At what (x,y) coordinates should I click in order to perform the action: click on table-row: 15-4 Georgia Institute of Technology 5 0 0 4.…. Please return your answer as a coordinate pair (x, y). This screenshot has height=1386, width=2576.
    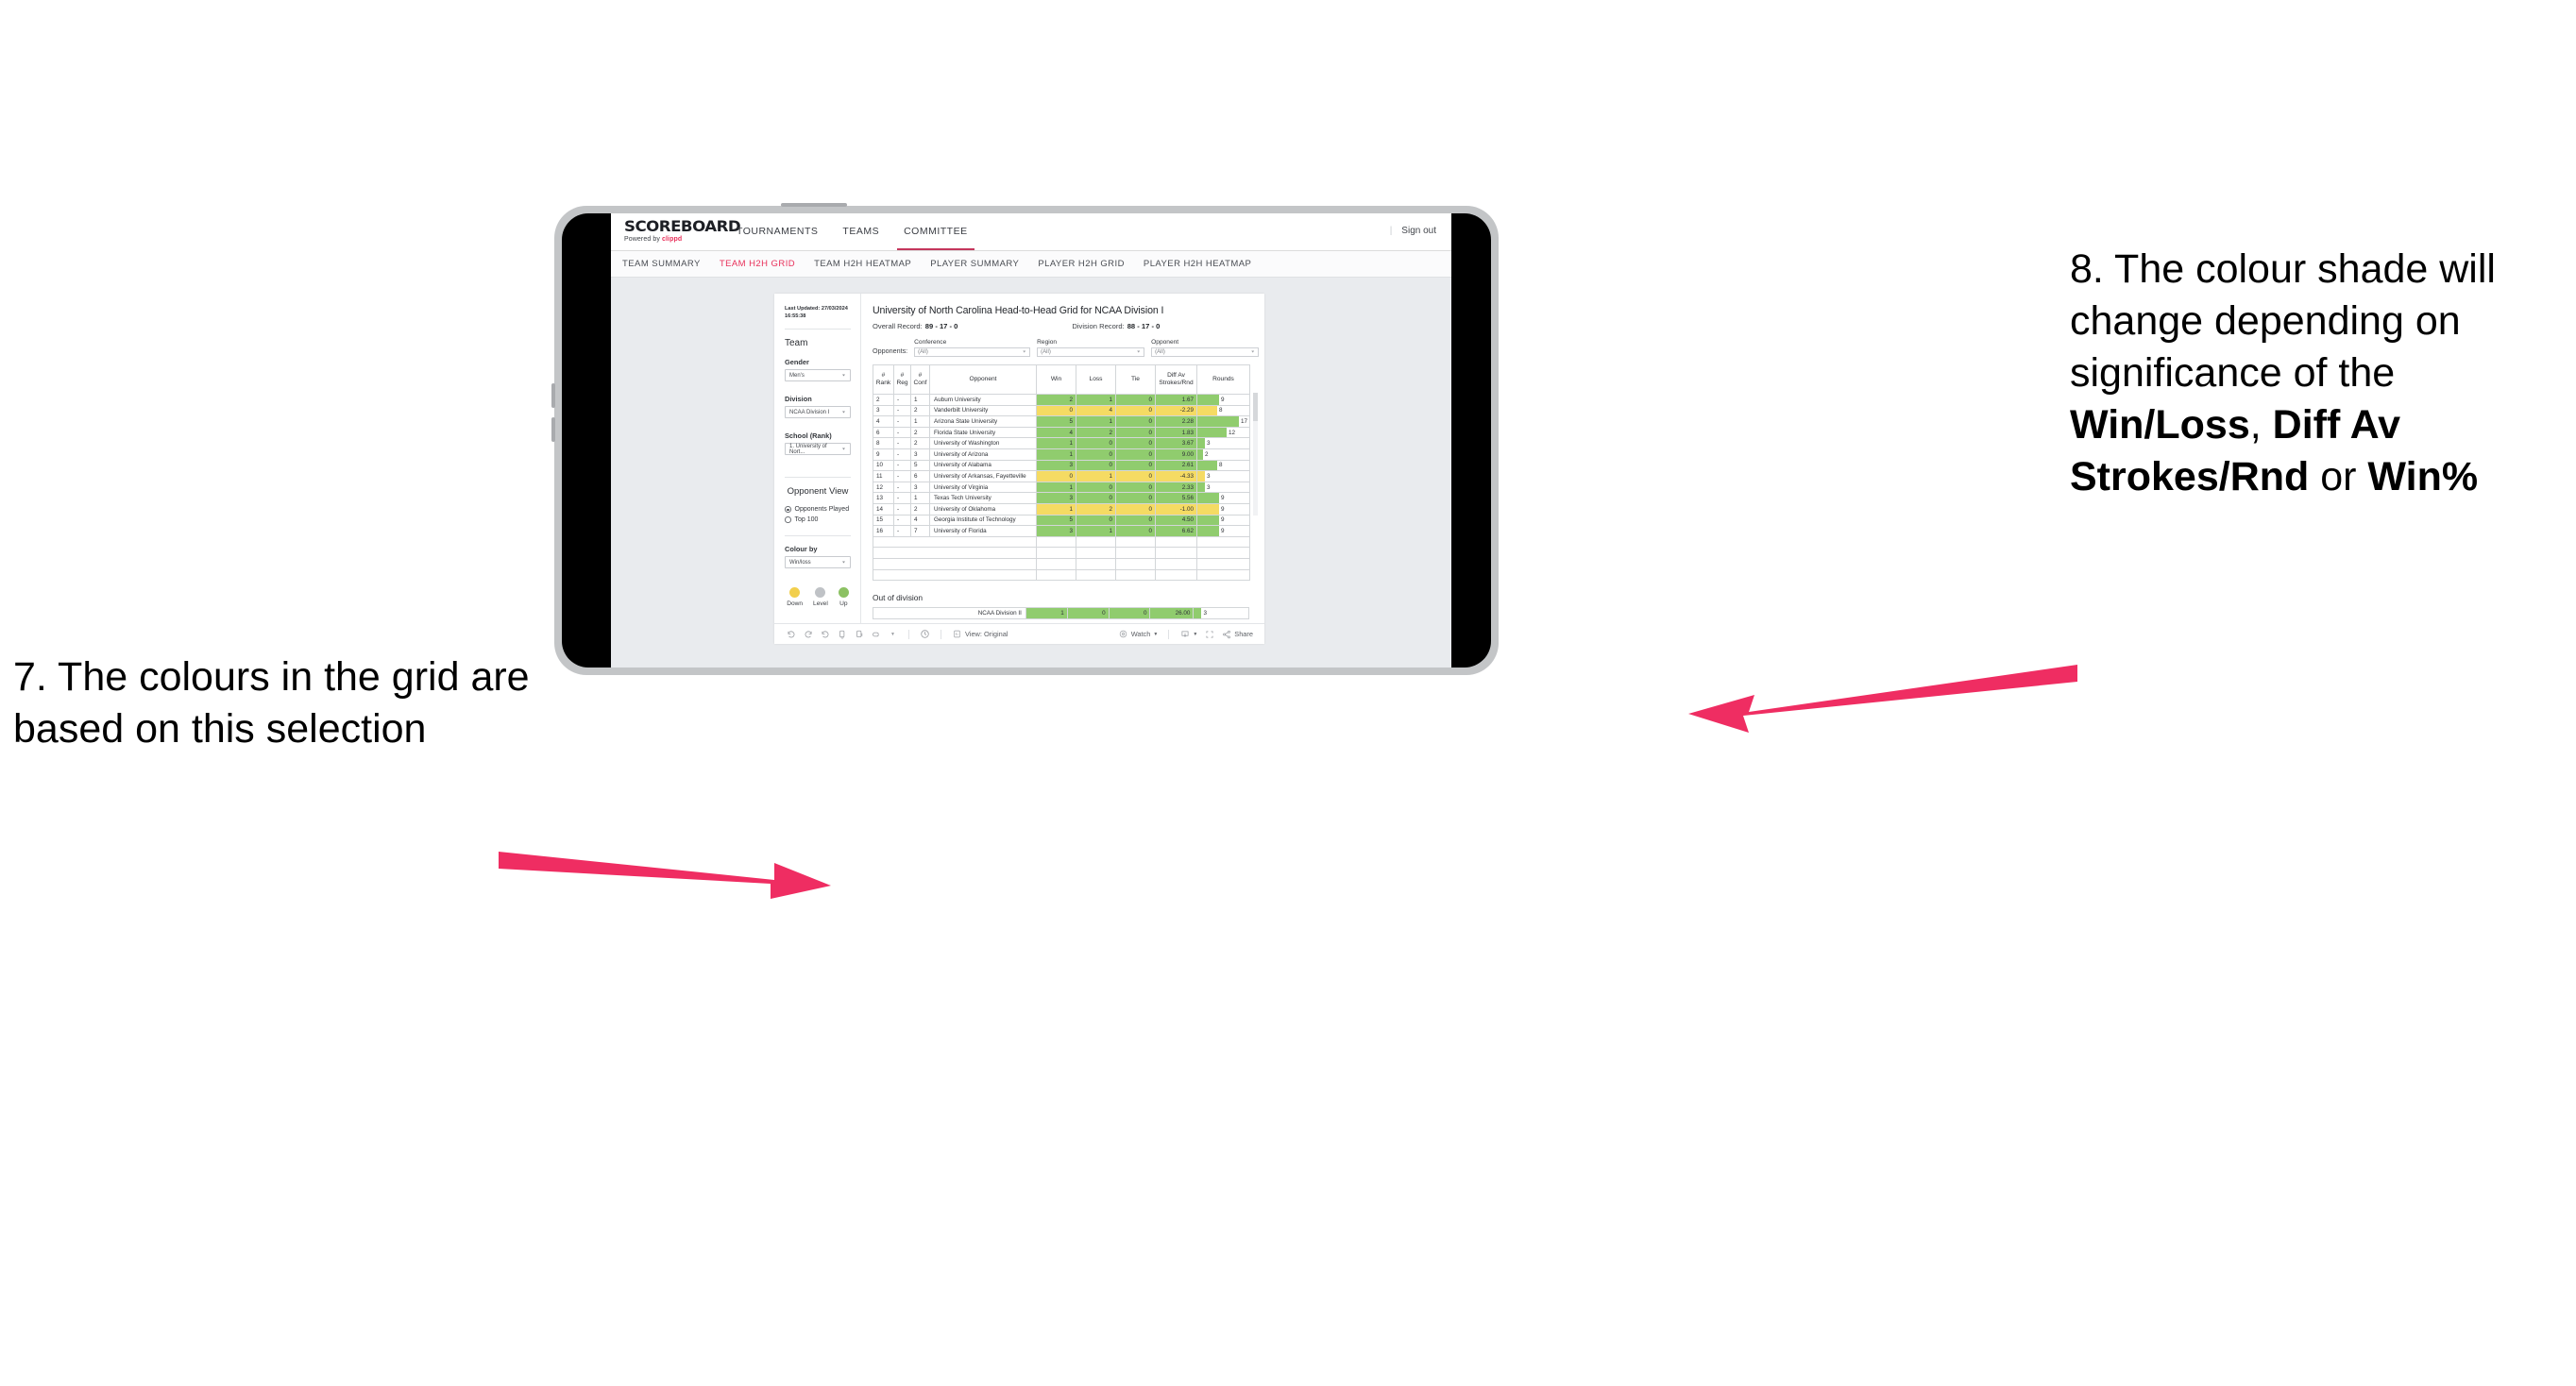
    Looking at the image, I should click on (1061, 521).